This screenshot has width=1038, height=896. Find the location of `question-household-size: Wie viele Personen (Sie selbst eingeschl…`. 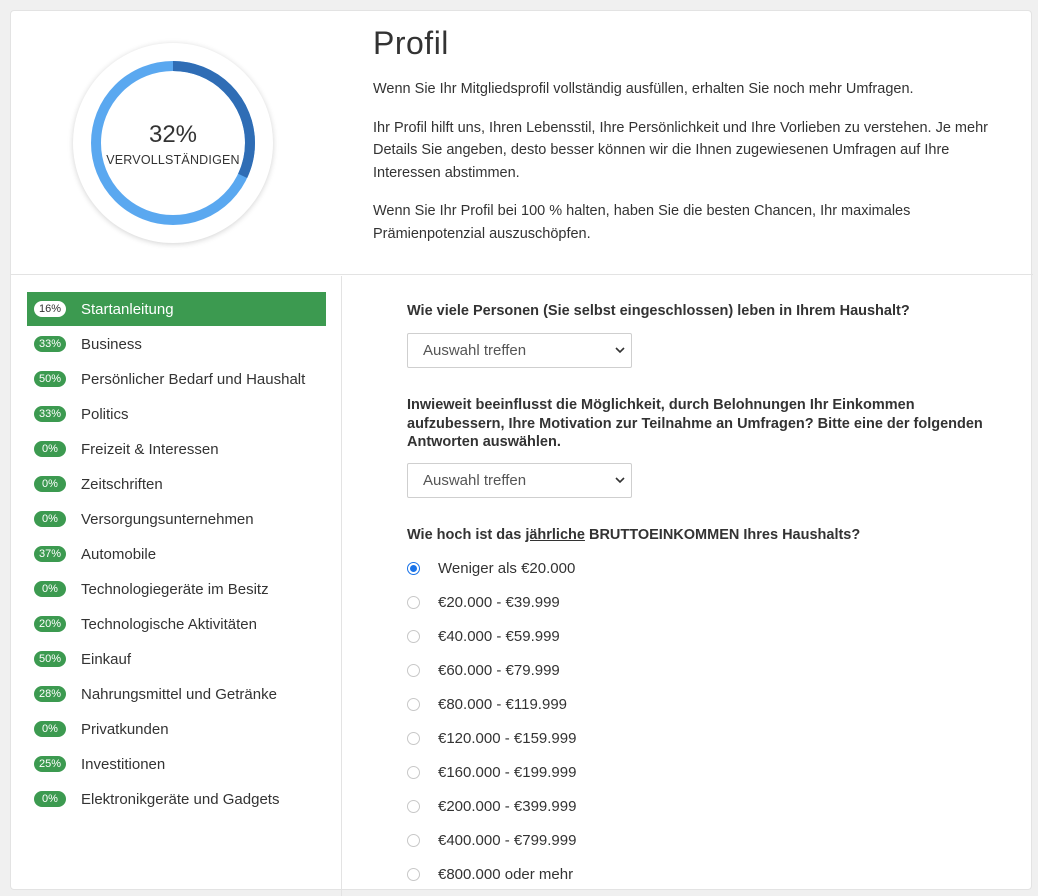

question-household-size: Wie viele Personen (Sie selbst eingeschl… is located at coordinates (658, 311).